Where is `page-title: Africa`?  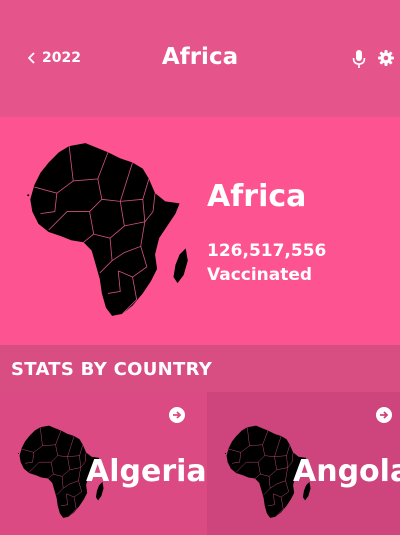
page-title: Africa is located at coordinates (200, 57).